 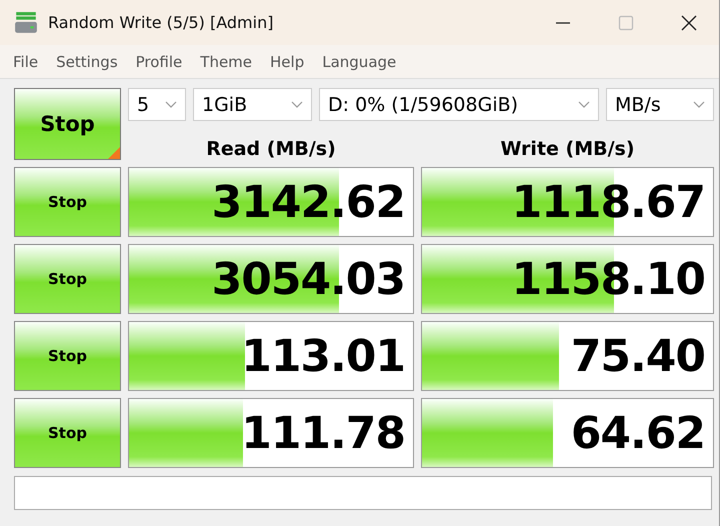 What do you see at coordinates (25, 61) in the screenshot?
I see `menu-item: File` at bounding box center [25, 61].